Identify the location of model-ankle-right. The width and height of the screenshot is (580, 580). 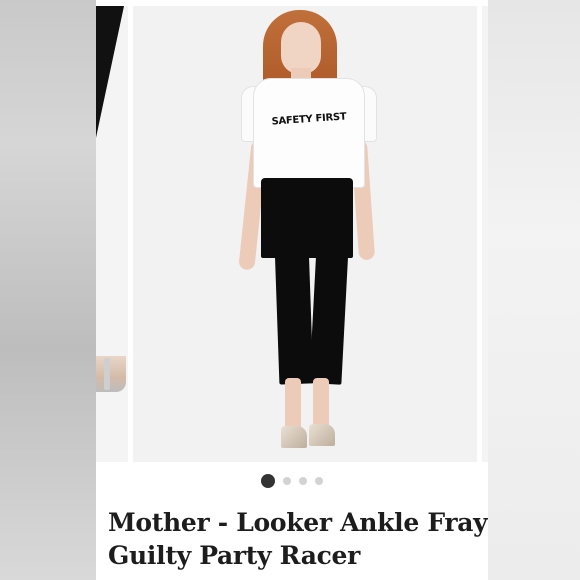
(321, 403).